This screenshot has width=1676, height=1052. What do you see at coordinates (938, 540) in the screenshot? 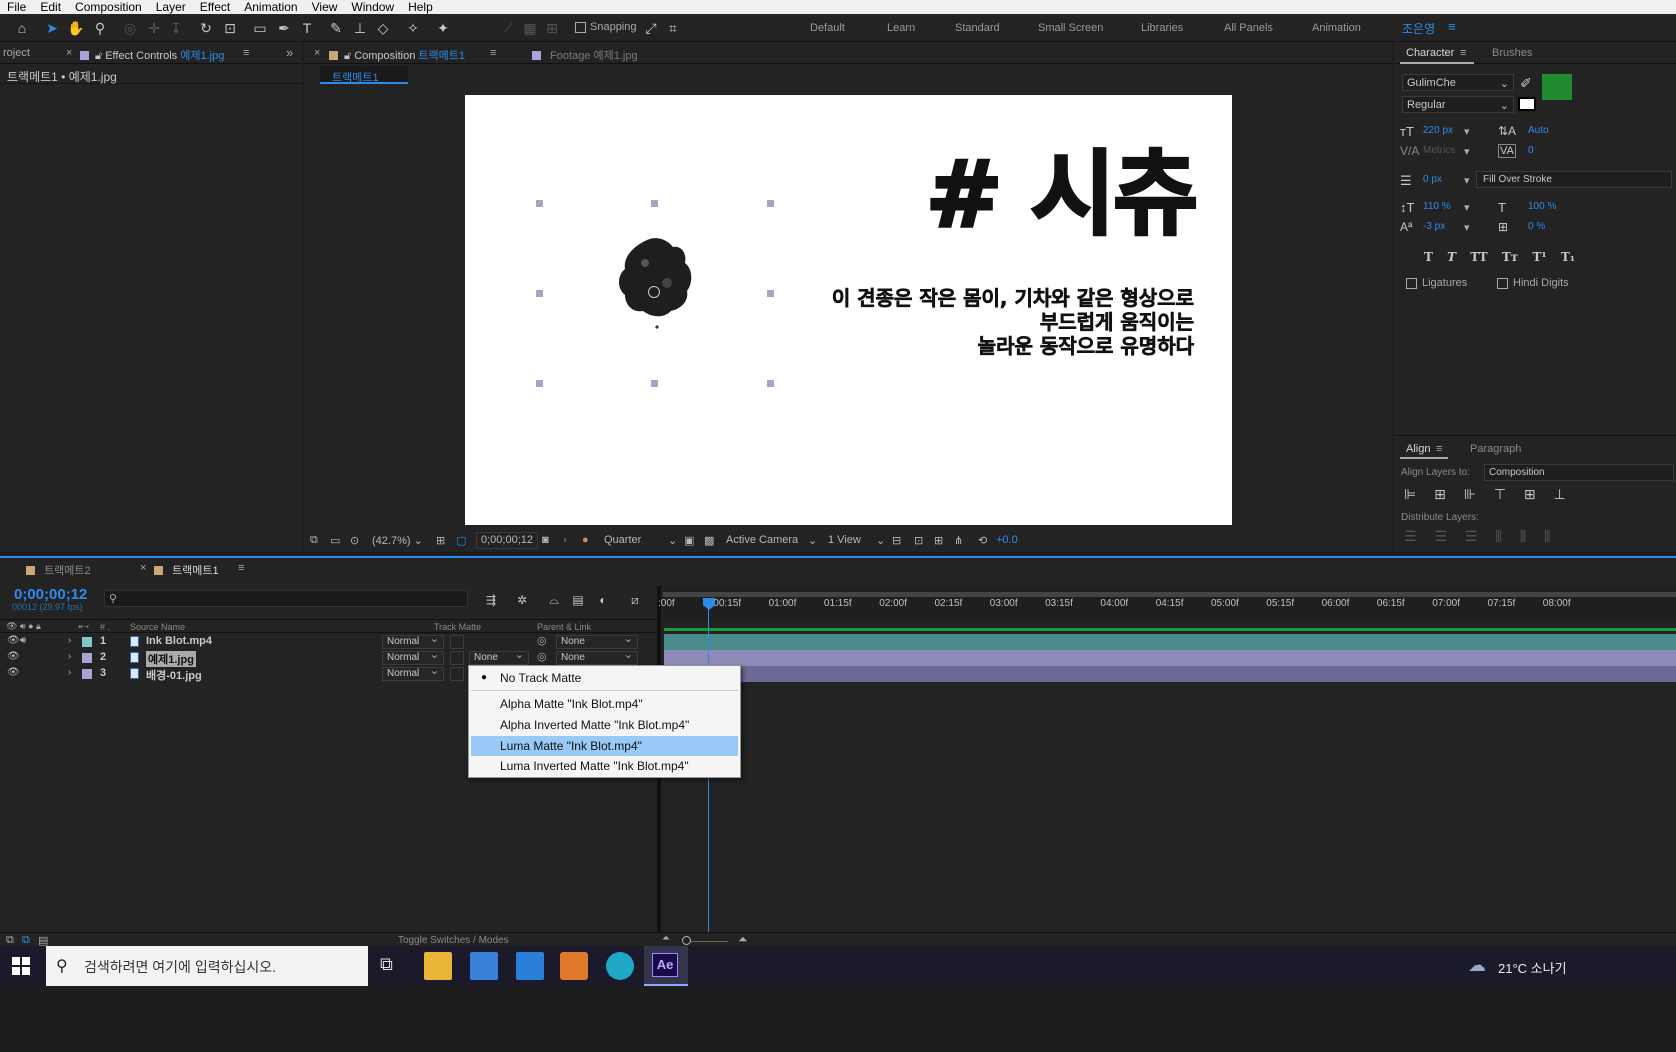
I see `timeline-icon: ⊞` at bounding box center [938, 540].